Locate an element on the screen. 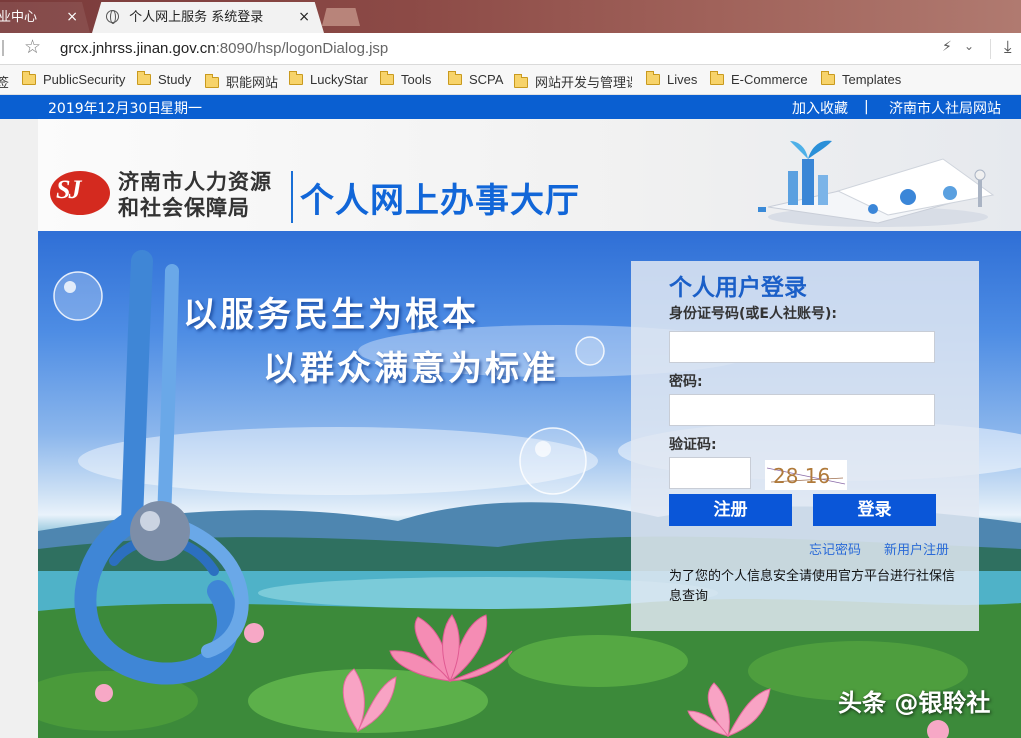 This screenshot has height=738, width=1021. bookmark-label: PublicSecurity is located at coordinates (84, 79).